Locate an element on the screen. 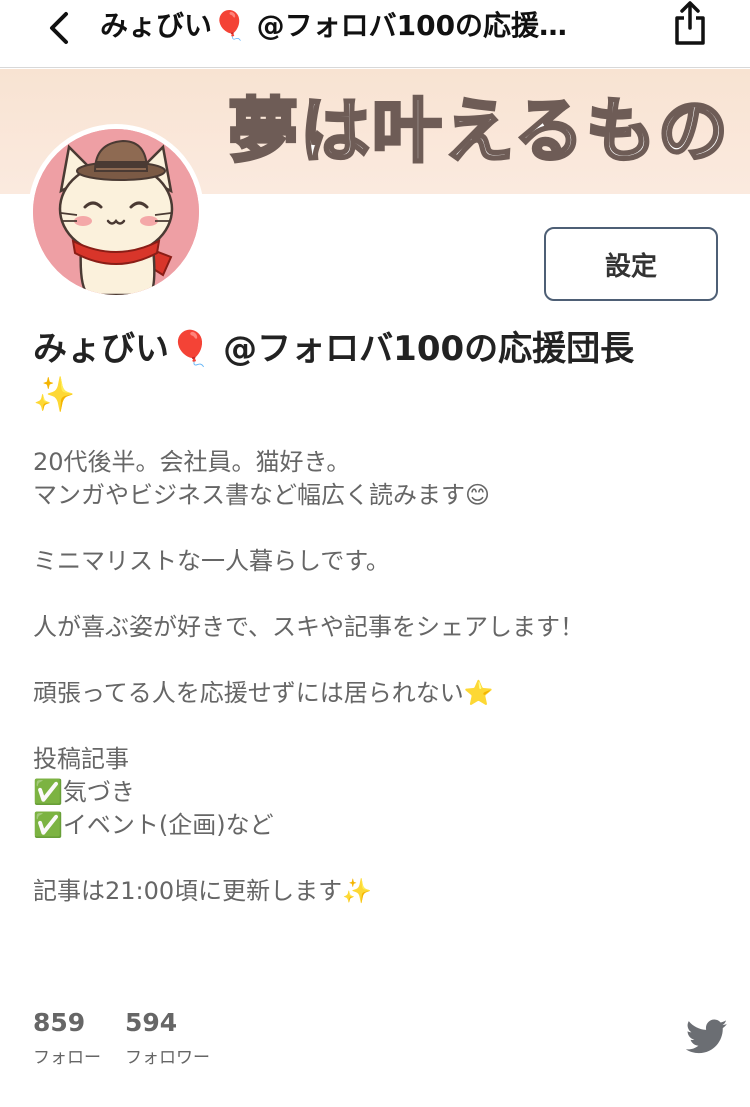 The height and width of the screenshot is (1107, 750). bio-line: ✅イベント(企画)など is located at coordinates (153, 825).